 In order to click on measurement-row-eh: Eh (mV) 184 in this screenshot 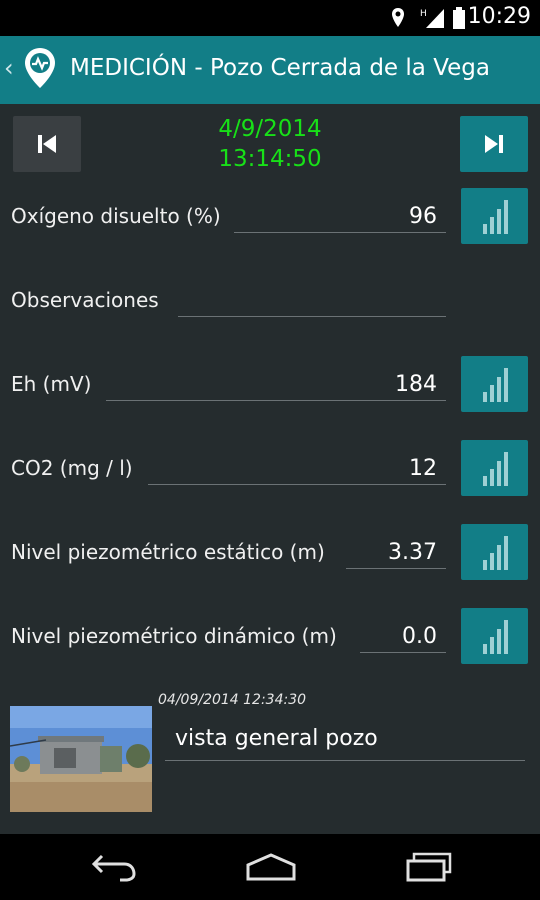, I will do `click(270, 386)`.